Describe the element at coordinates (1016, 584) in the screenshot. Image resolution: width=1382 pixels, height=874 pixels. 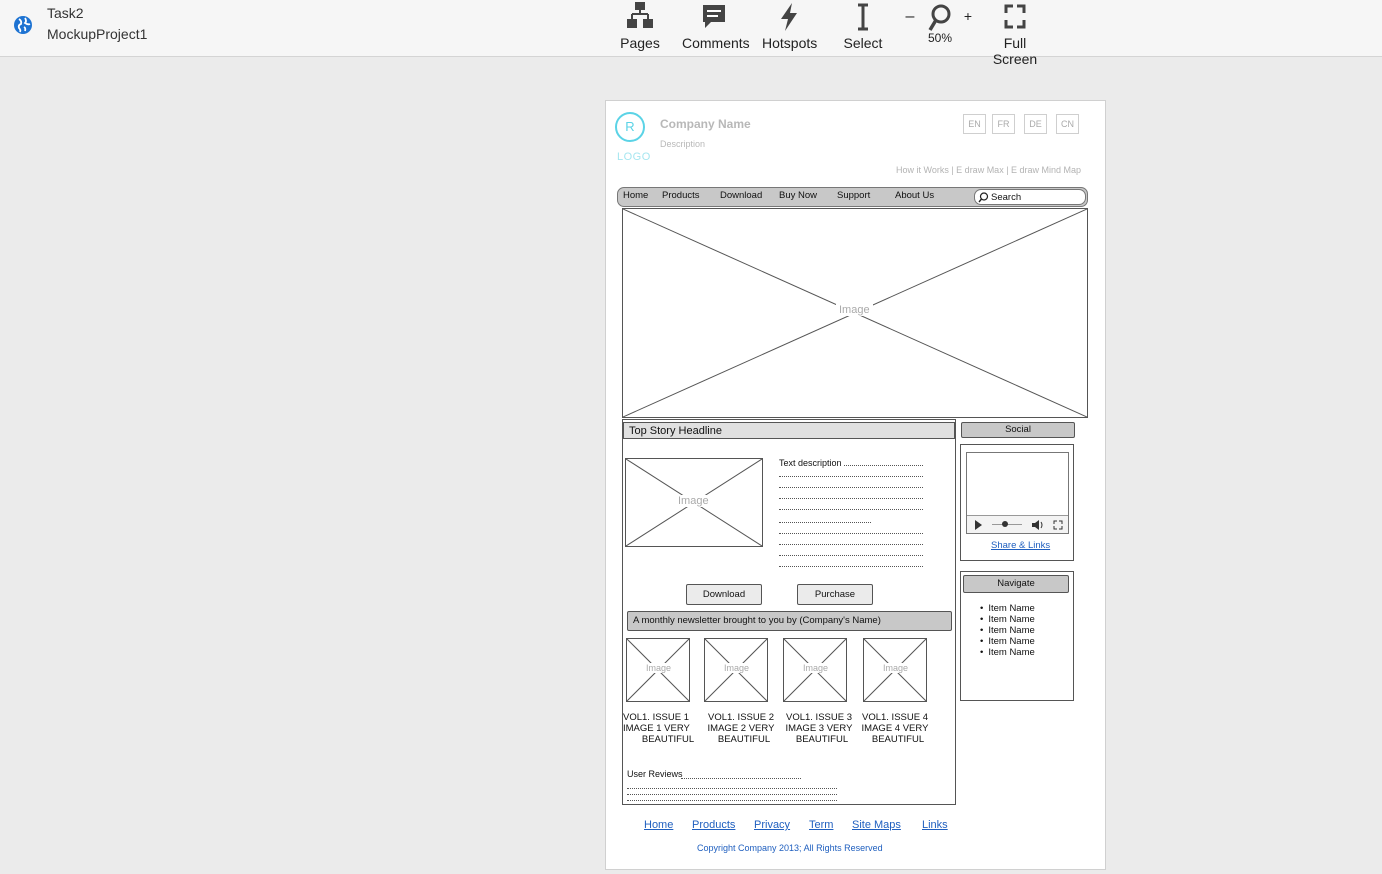
I see `navigate-header: Navigate` at that location.